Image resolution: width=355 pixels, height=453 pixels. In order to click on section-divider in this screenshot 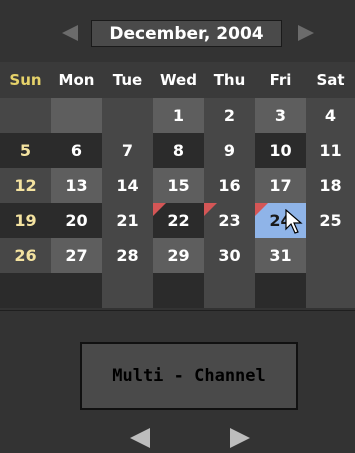, I will do `click(177, 310)`.